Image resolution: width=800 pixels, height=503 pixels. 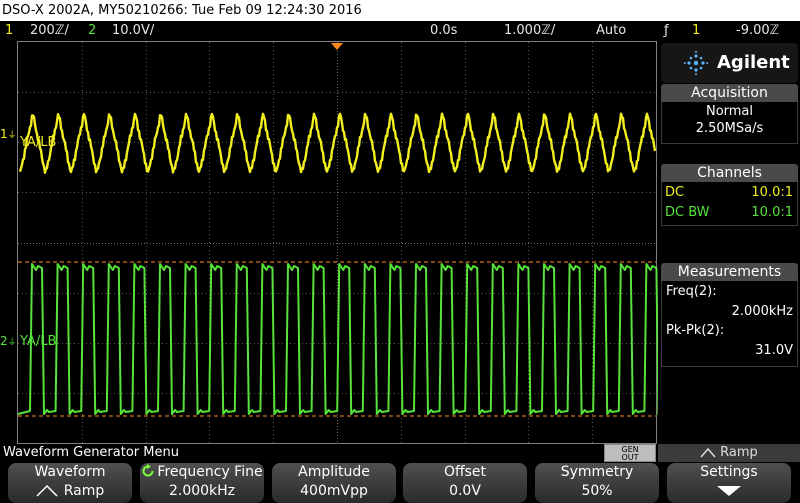 I want to click on sample-rate: 2.50MSa/s, so click(x=729, y=128).